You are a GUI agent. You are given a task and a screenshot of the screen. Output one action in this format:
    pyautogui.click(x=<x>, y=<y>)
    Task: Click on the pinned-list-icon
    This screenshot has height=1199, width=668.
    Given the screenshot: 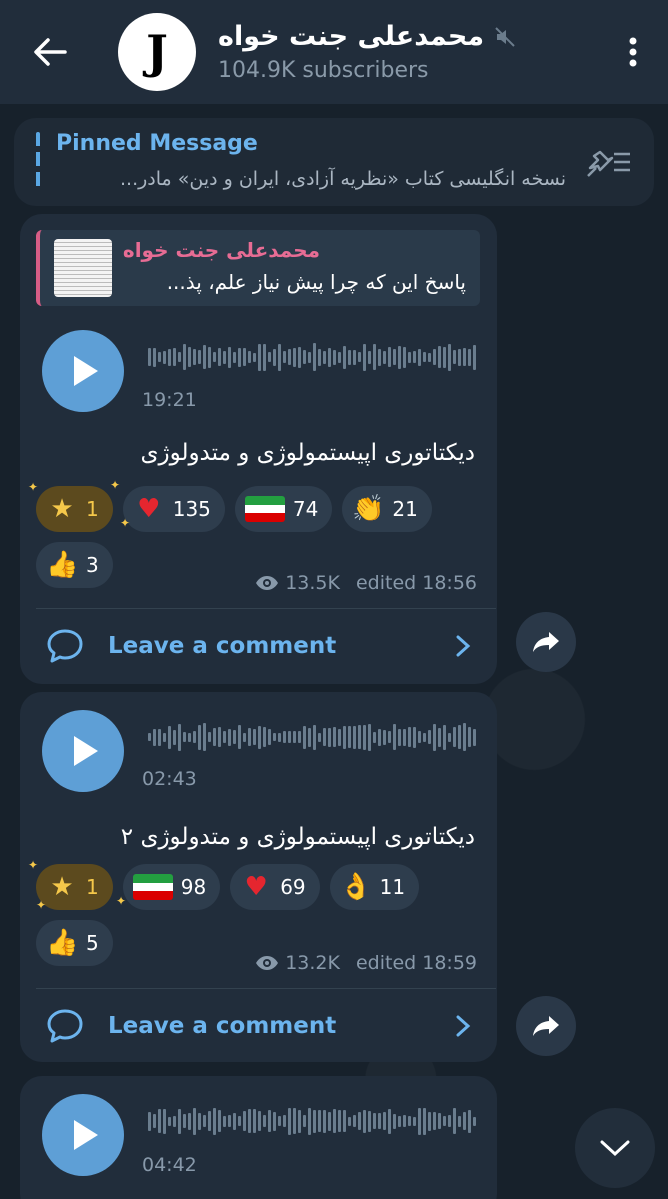 What is the action you would take?
    pyautogui.click(x=609, y=162)
    